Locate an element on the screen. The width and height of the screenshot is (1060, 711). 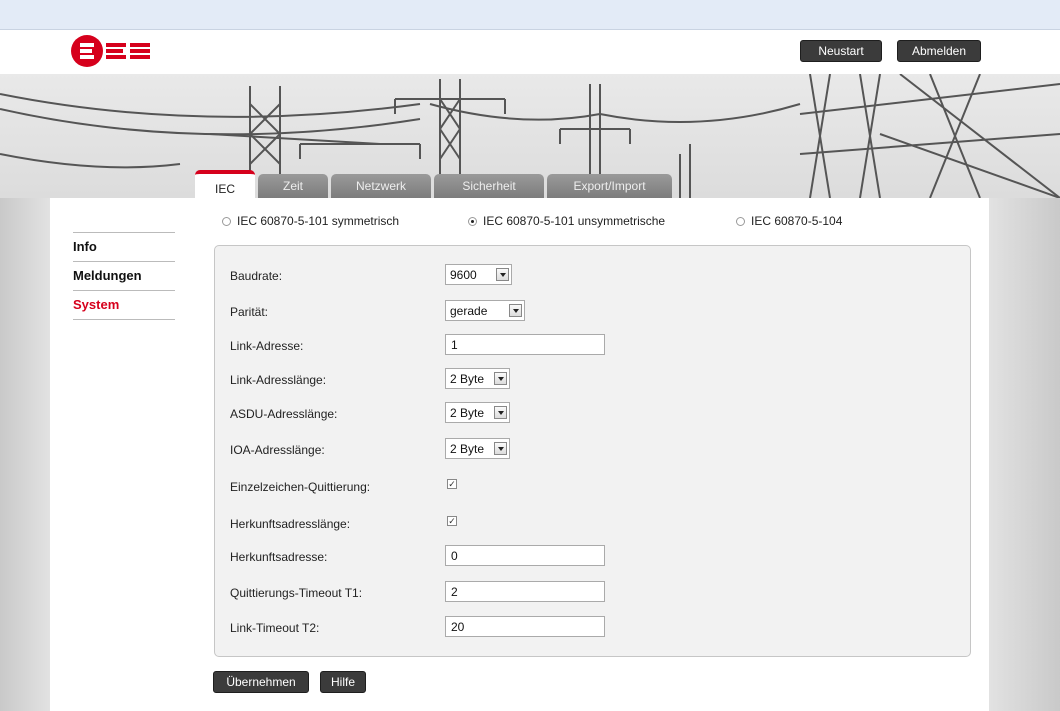
sidebar-nav: Info Meldungen System is located at coordinates (124, 276).